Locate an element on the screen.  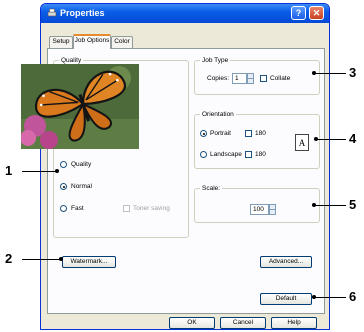
callout-3: 3 is located at coordinates (353, 72).